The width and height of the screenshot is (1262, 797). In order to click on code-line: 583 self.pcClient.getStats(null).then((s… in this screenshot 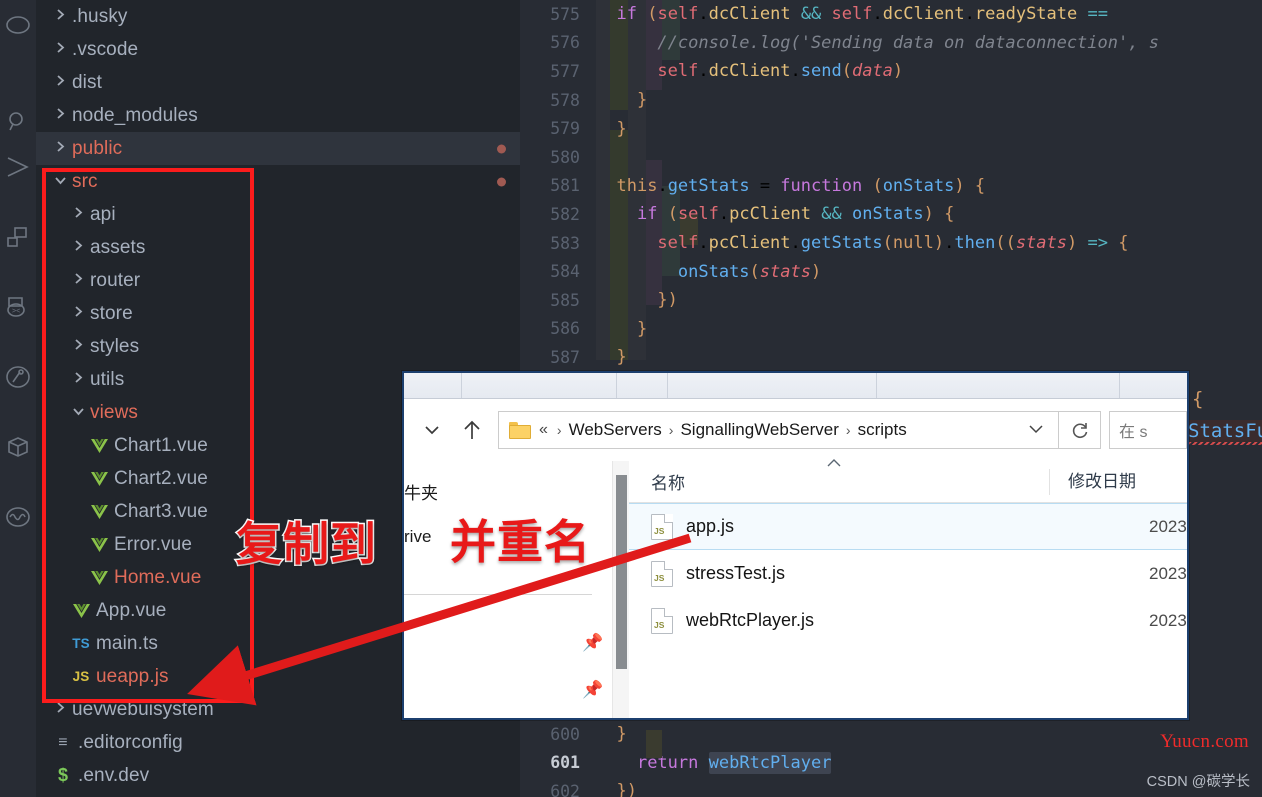, I will do `click(891, 243)`.